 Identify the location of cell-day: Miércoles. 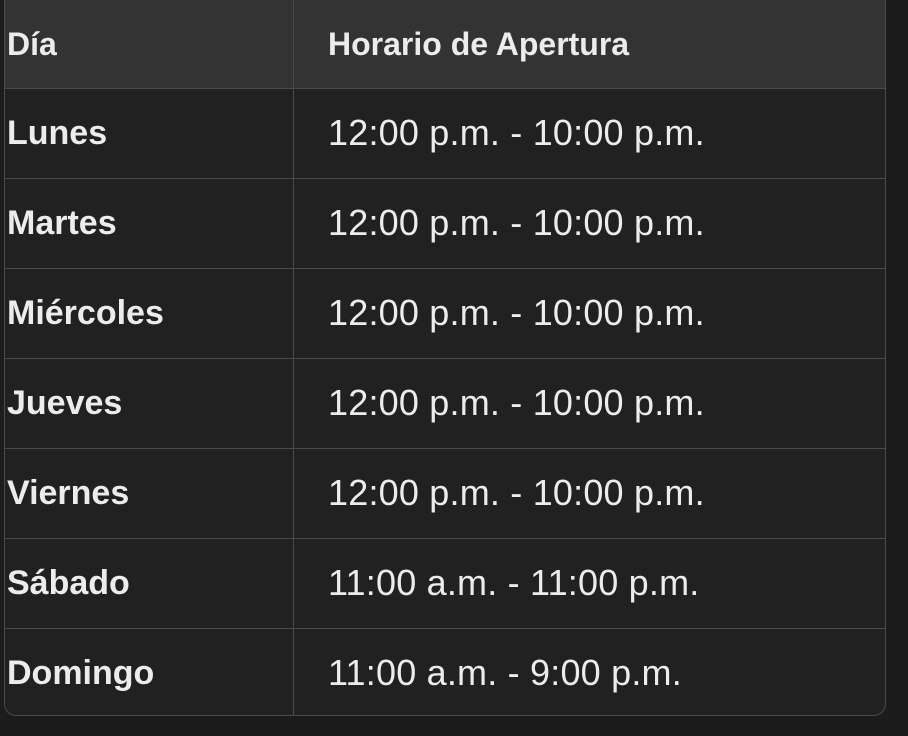
(149, 313).